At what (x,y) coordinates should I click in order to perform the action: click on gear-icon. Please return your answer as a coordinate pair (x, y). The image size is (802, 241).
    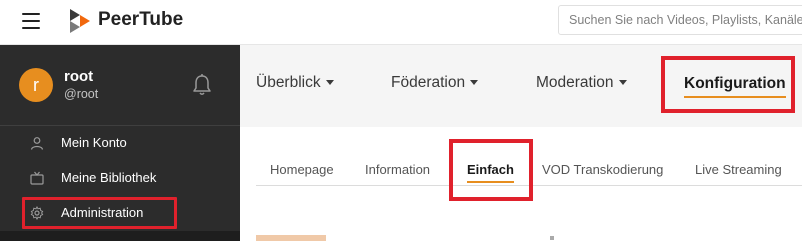
    Looking at the image, I should click on (37, 213).